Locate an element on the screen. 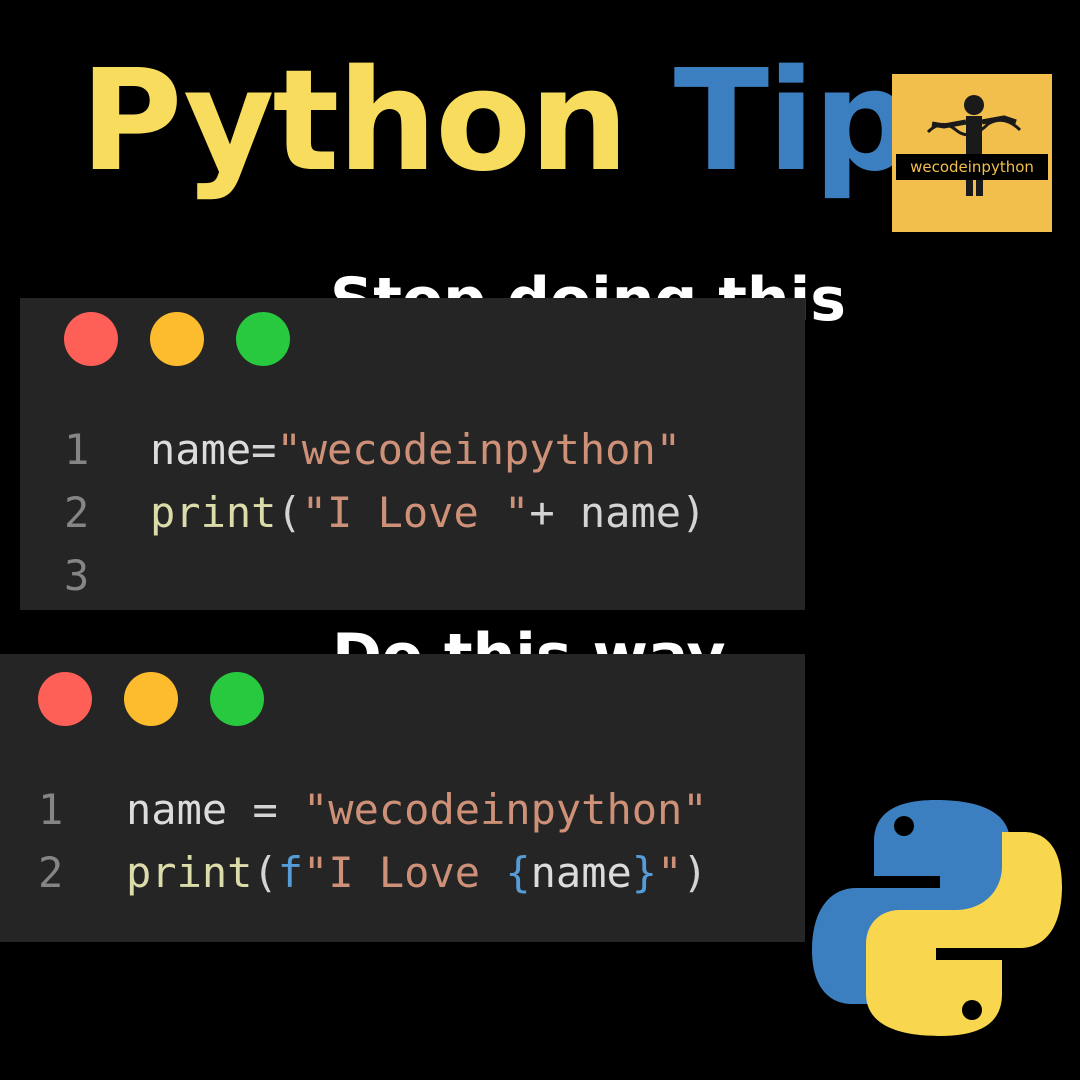 This screenshot has height=1080, width=1080. line-number: 3 is located at coordinates (77, 575).